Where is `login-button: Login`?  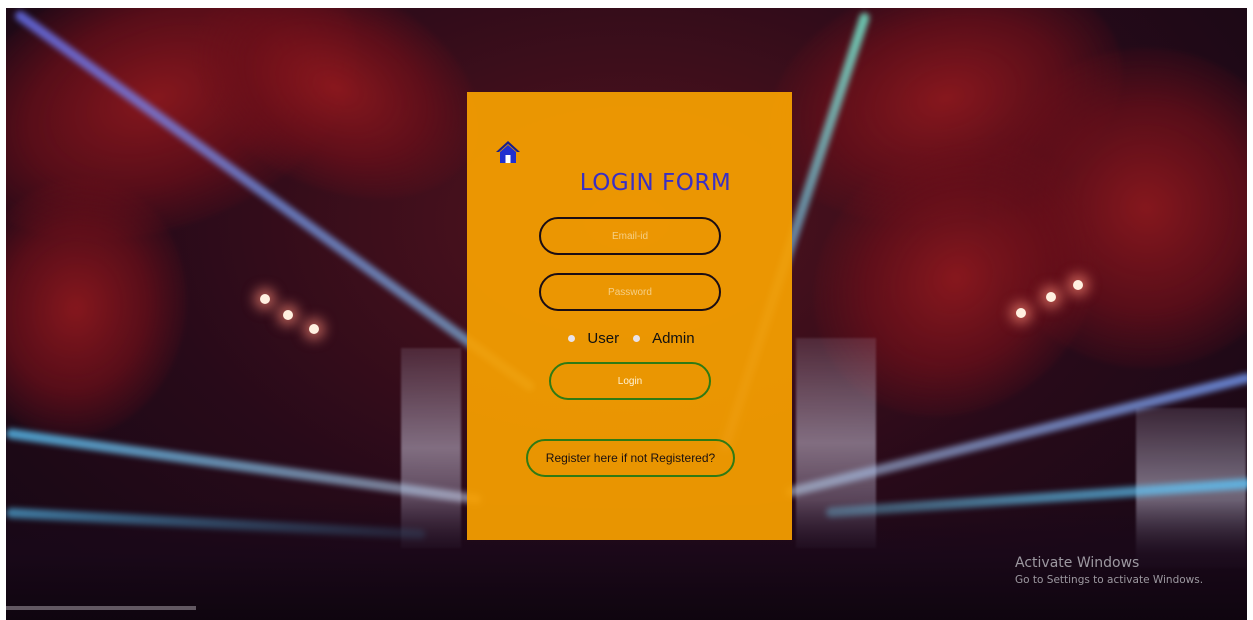
login-button: Login is located at coordinates (630, 381).